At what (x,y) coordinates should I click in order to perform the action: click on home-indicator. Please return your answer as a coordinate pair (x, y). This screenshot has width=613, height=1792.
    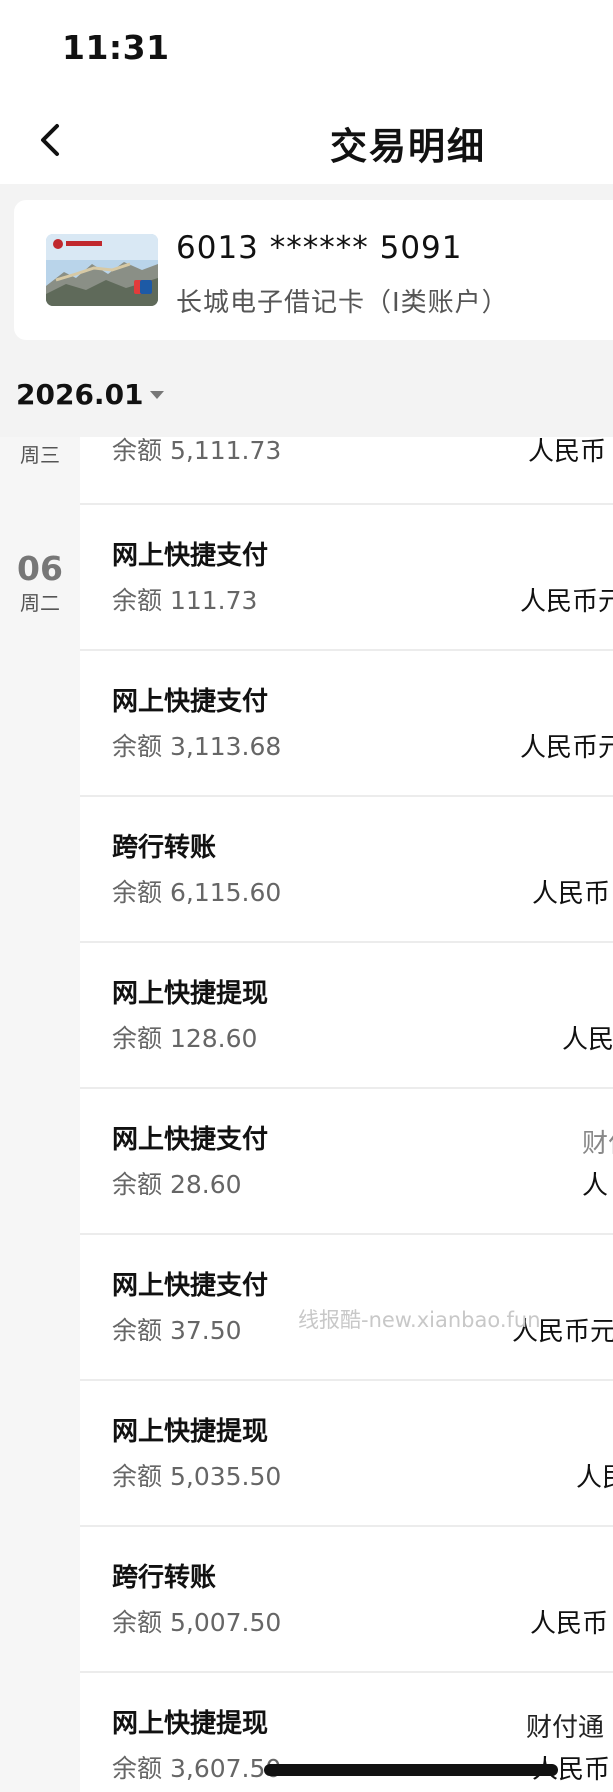
    Looking at the image, I should click on (411, 1770).